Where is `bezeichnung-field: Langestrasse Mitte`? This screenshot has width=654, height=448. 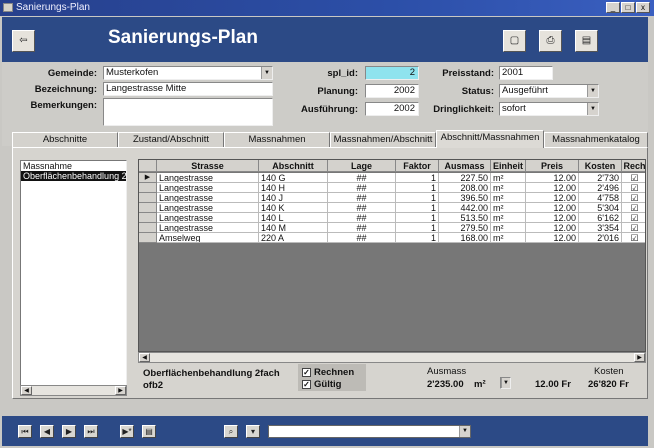
bezeichnung-field: Langestrasse Mitte is located at coordinates (188, 89).